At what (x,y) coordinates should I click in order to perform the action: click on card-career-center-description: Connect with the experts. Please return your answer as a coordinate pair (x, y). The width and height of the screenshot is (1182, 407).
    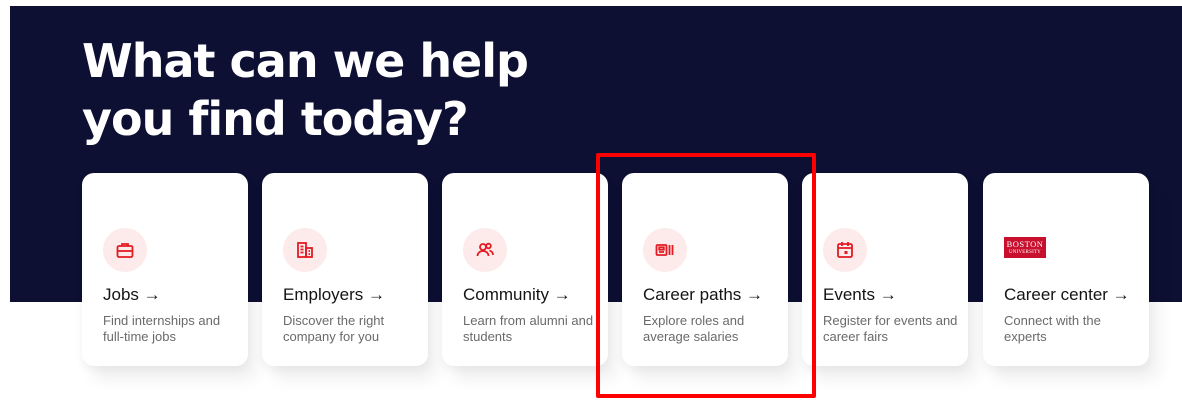
    Looking at the image, I should click on (1052, 328).